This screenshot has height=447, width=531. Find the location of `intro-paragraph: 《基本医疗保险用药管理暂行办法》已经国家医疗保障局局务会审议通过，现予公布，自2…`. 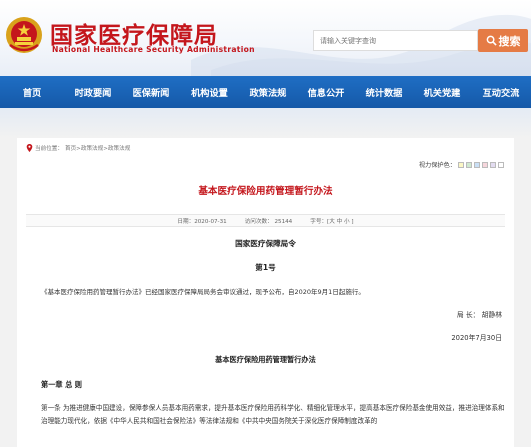

intro-paragraph: 《基本医疗保险用药管理暂行办法》已经国家医疗保障局局务会审议通过，现予公布，自2… is located at coordinates (203, 292).